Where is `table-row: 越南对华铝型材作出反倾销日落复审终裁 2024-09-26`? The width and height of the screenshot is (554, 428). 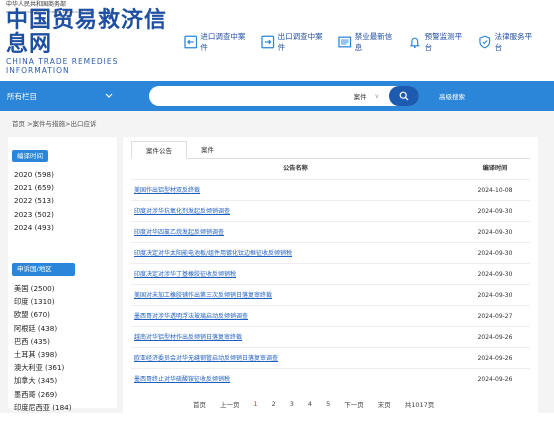
table-row: 越南对华铝型材作出反倾销日落复审终裁 2024-09-26 is located at coordinates (330, 336).